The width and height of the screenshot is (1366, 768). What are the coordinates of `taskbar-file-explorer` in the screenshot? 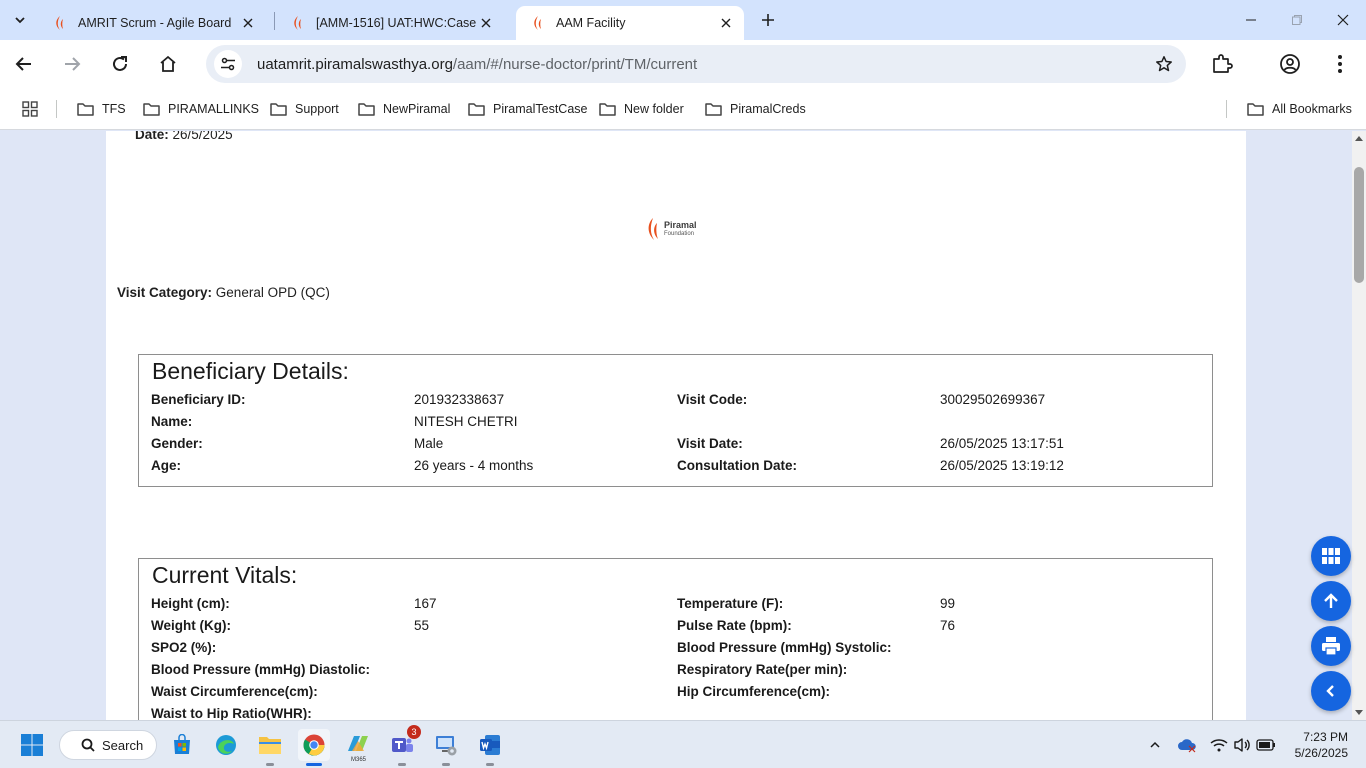 It's located at (270, 747).